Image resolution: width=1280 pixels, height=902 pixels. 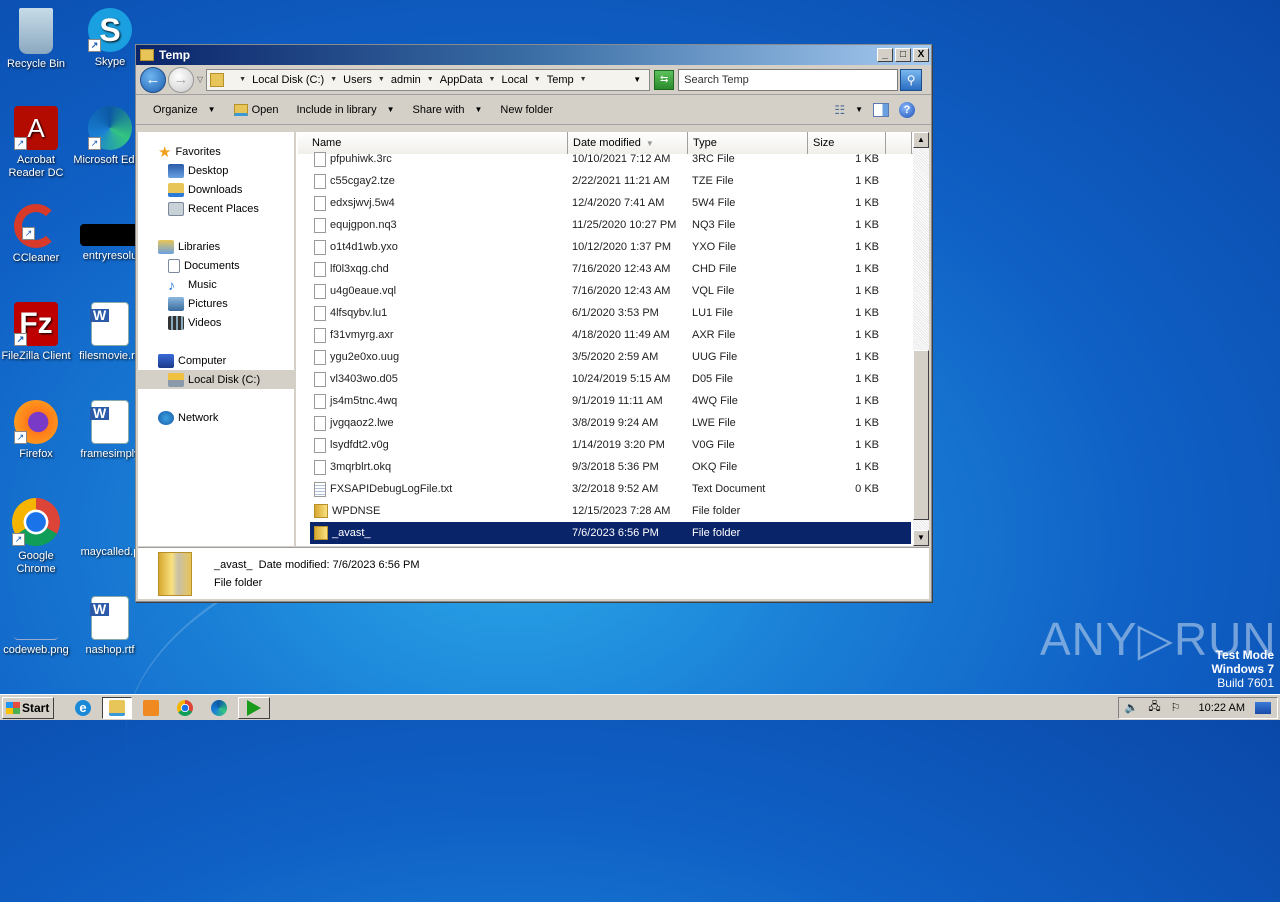 I want to click on file-row: ygu2e0xo.uug 3/5/2020 2:59 AM UUG File 1 KB, so click(x=610, y=357).